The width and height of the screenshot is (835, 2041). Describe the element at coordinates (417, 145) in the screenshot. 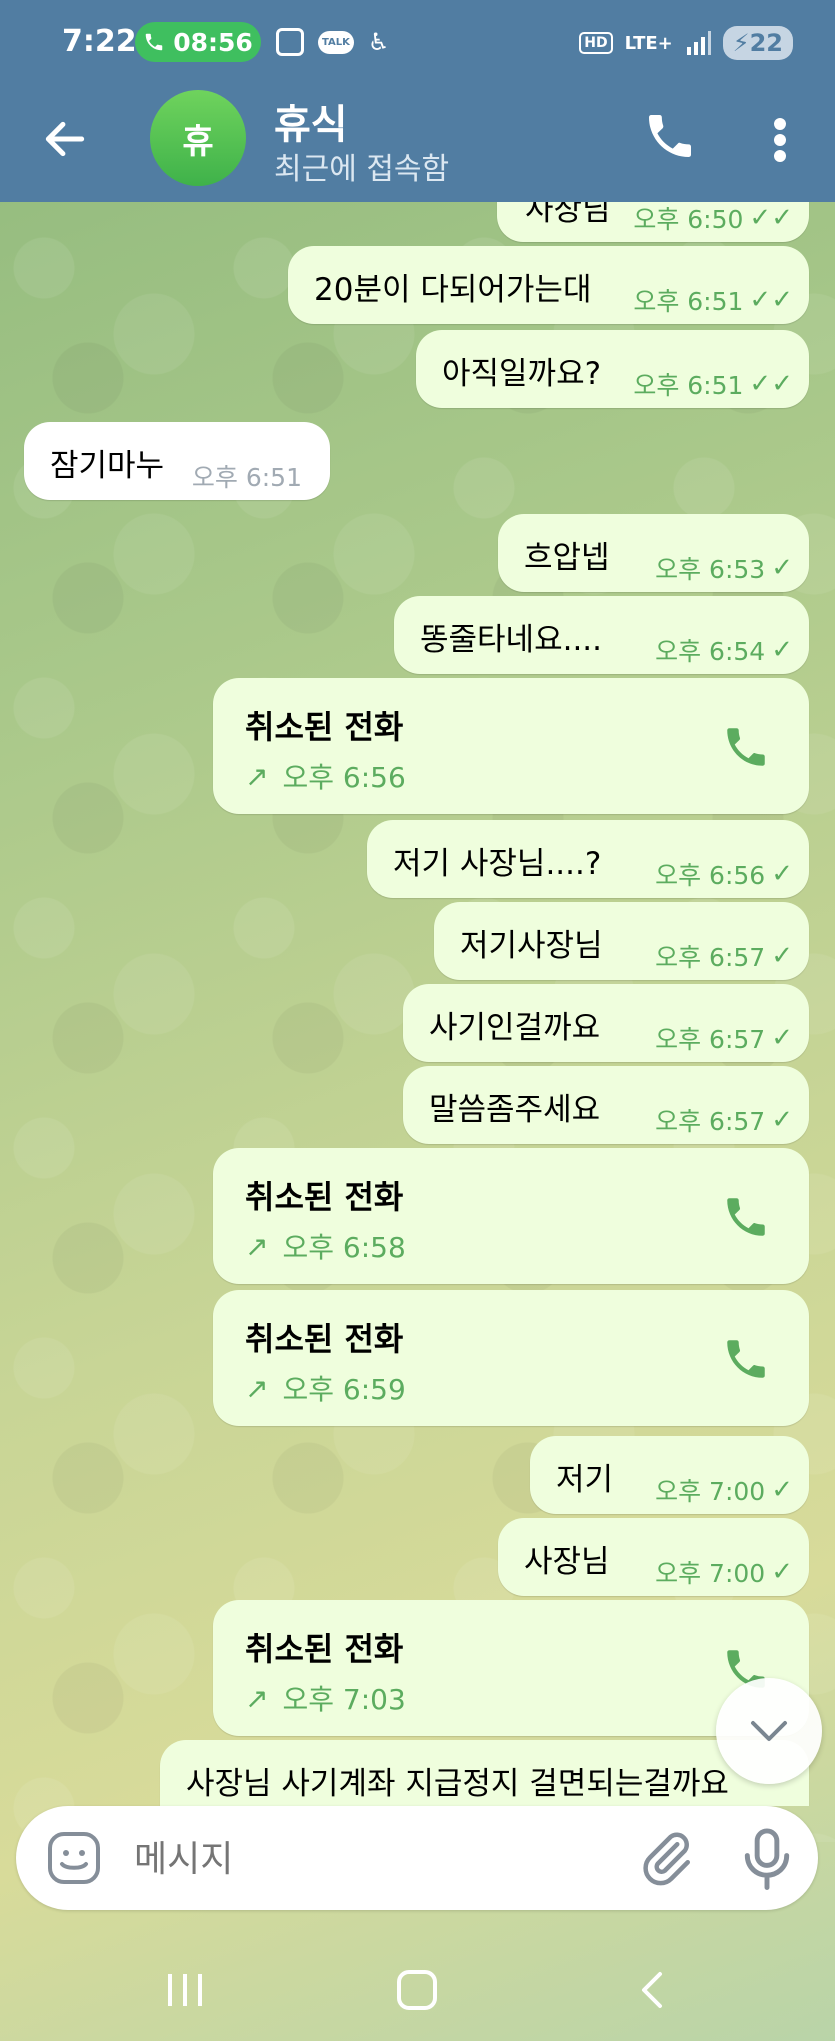

I see `chat-header: 휴 휴식 최근에 접속함` at that location.